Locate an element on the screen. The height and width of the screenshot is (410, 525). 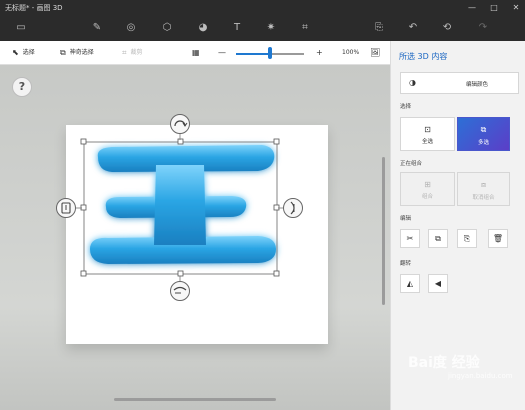
select-label: 选择 is located at coordinates (28, 52).